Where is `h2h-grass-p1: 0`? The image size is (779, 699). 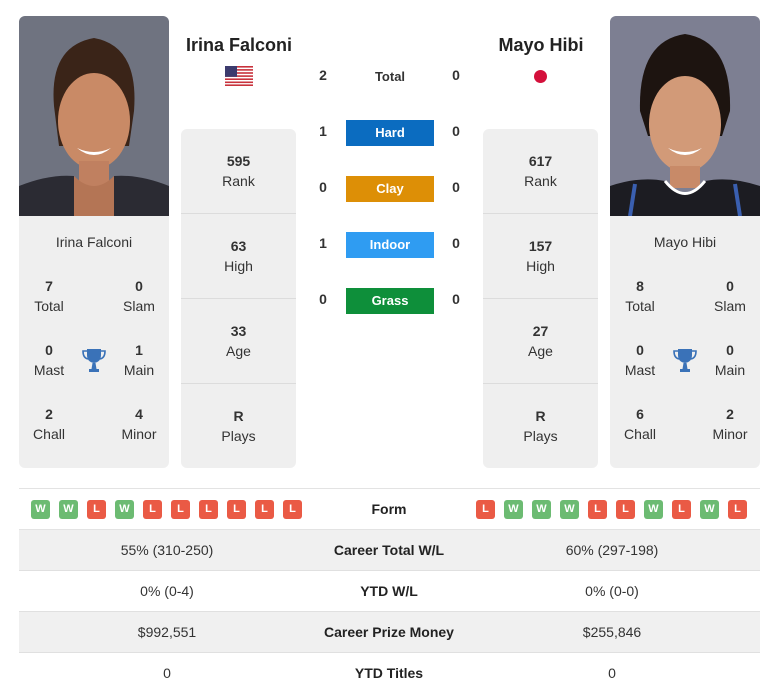 h2h-grass-p1: 0 is located at coordinates (323, 299).